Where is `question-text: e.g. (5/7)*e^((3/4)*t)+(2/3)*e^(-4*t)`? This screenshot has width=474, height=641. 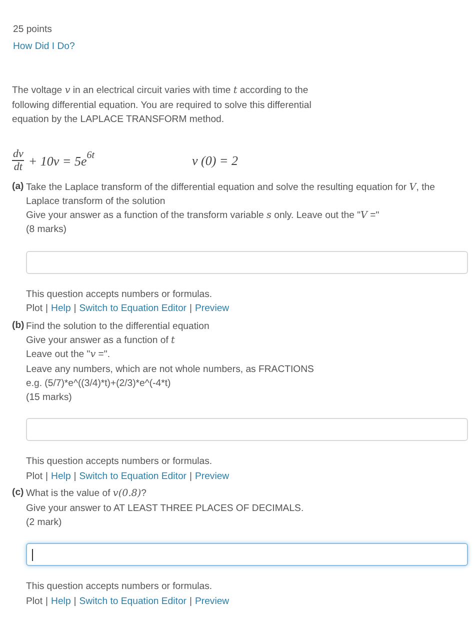
question-text: e.g. (5/7)*e^((3/4)*t)+(2/3)*e^(-4*t) is located at coordinates (99, 383).